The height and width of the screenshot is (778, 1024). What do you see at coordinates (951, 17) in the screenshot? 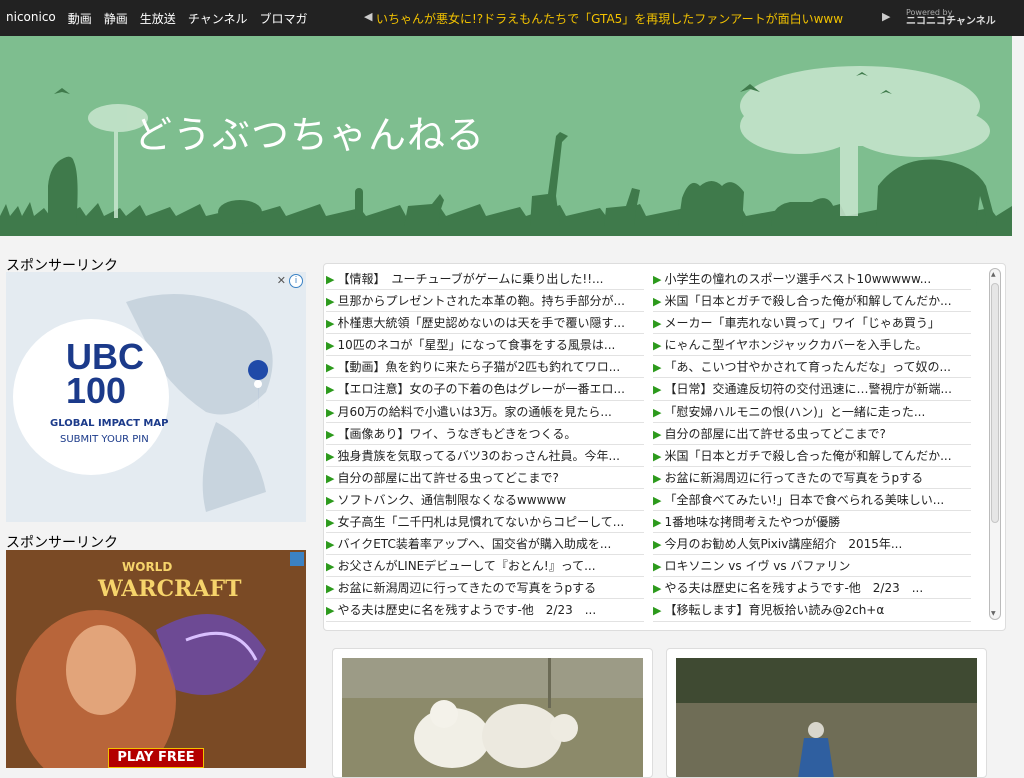
I see `powered-by-logo: Powered by ニコニコチャンネル` at bounding box center [951, 17].